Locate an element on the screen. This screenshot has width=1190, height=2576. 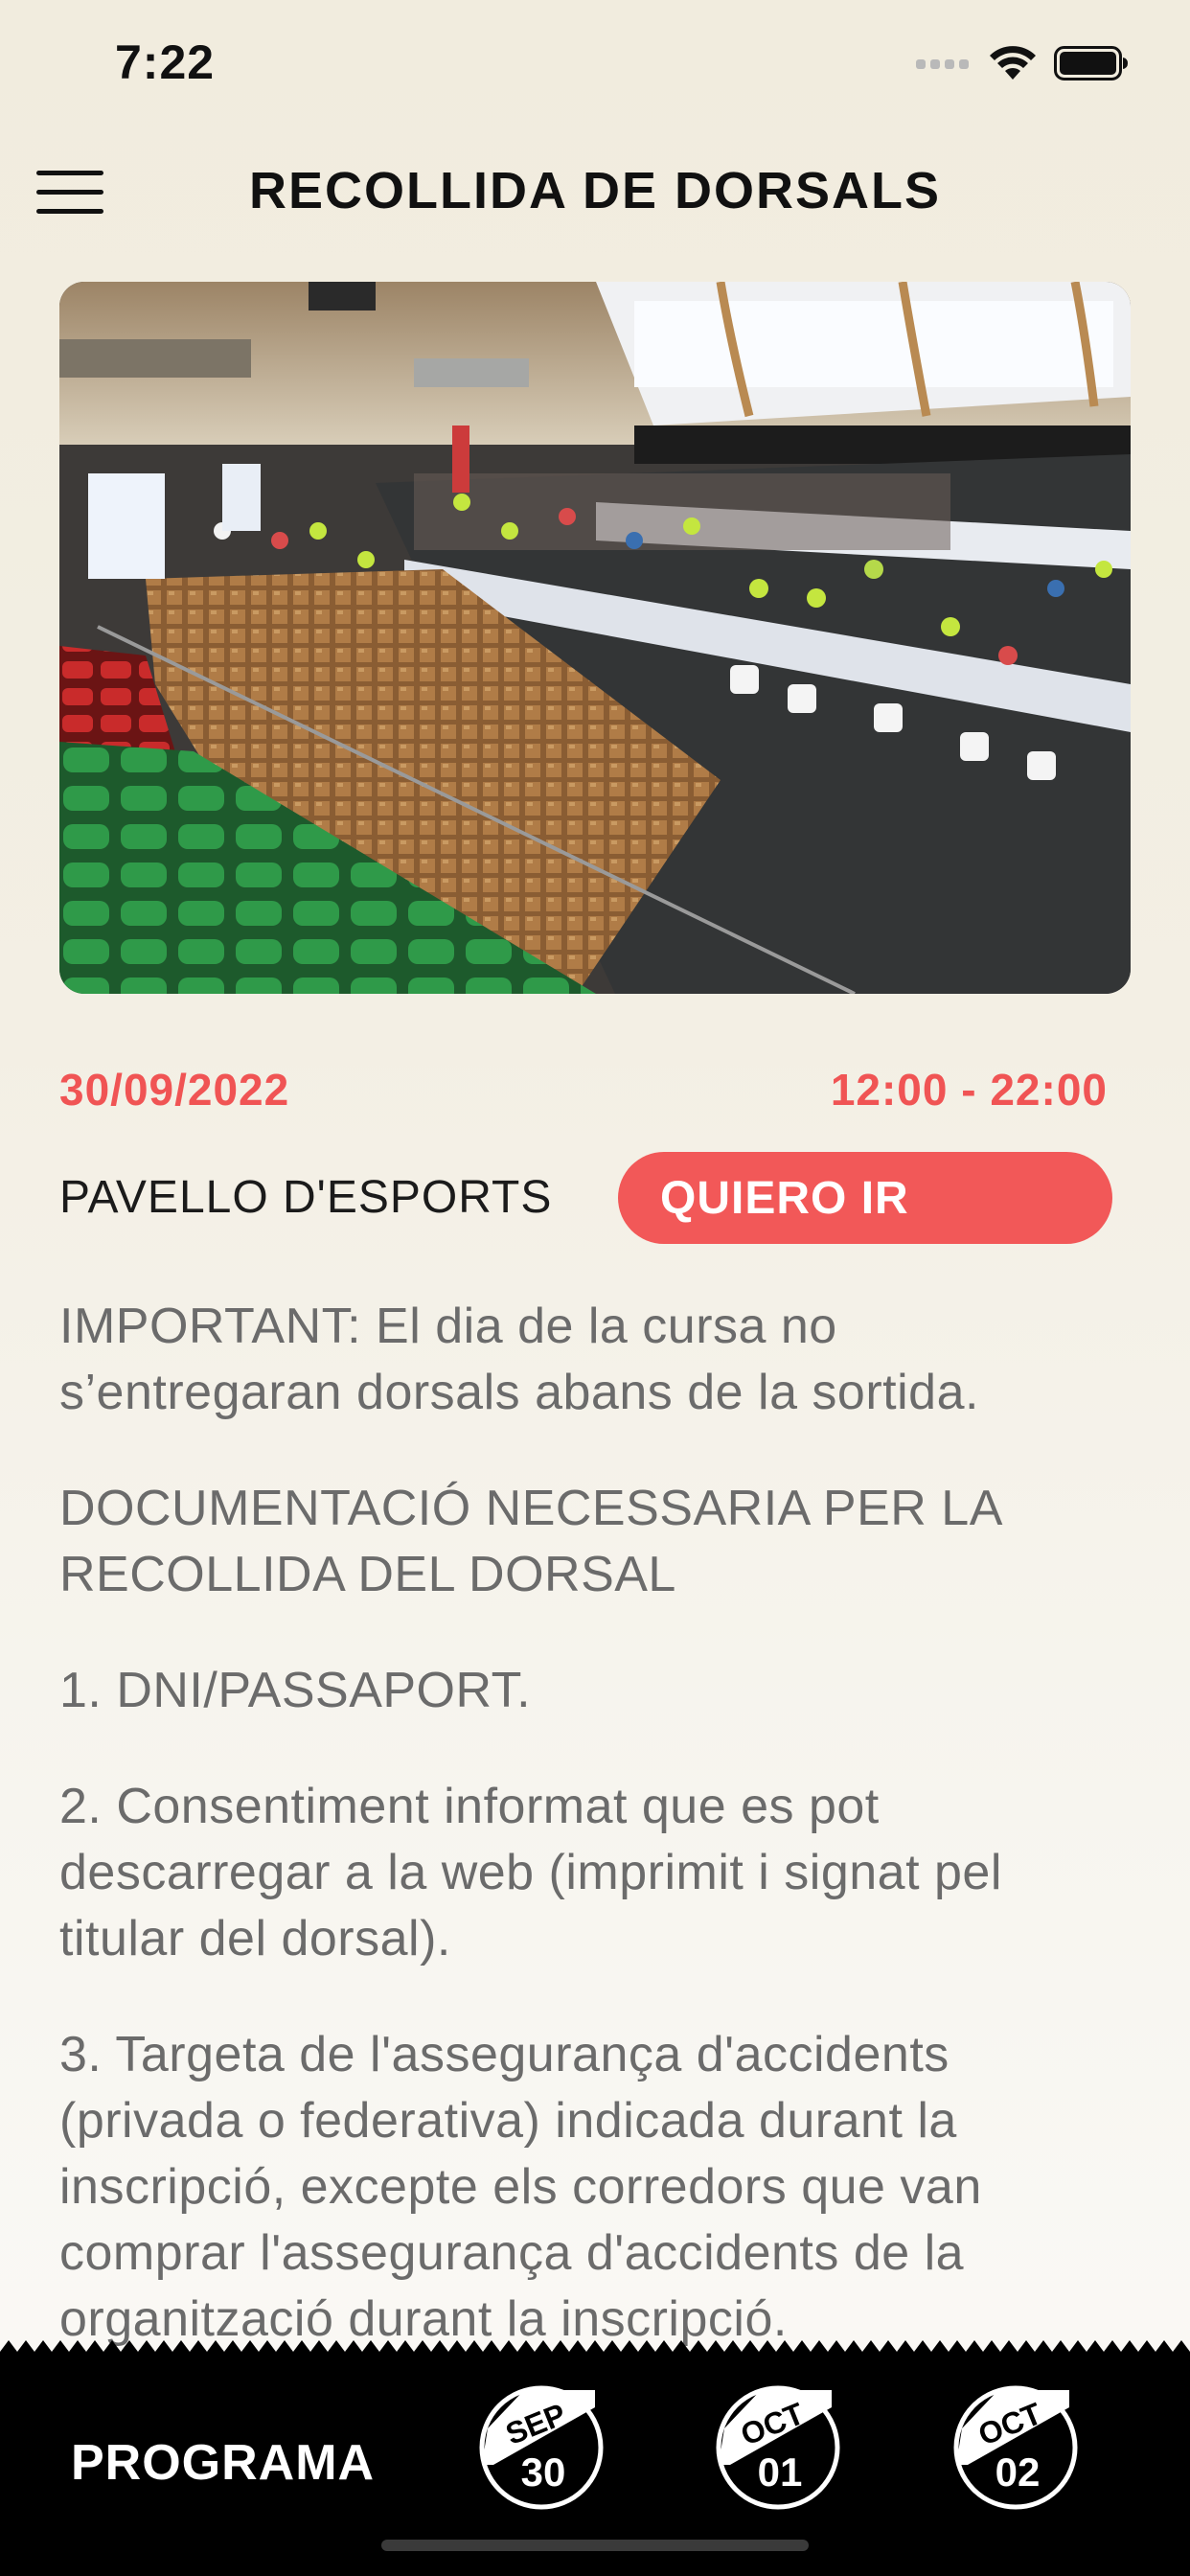
event-time: 12:00 - 22:00 is located at coordinates (969, 1090).